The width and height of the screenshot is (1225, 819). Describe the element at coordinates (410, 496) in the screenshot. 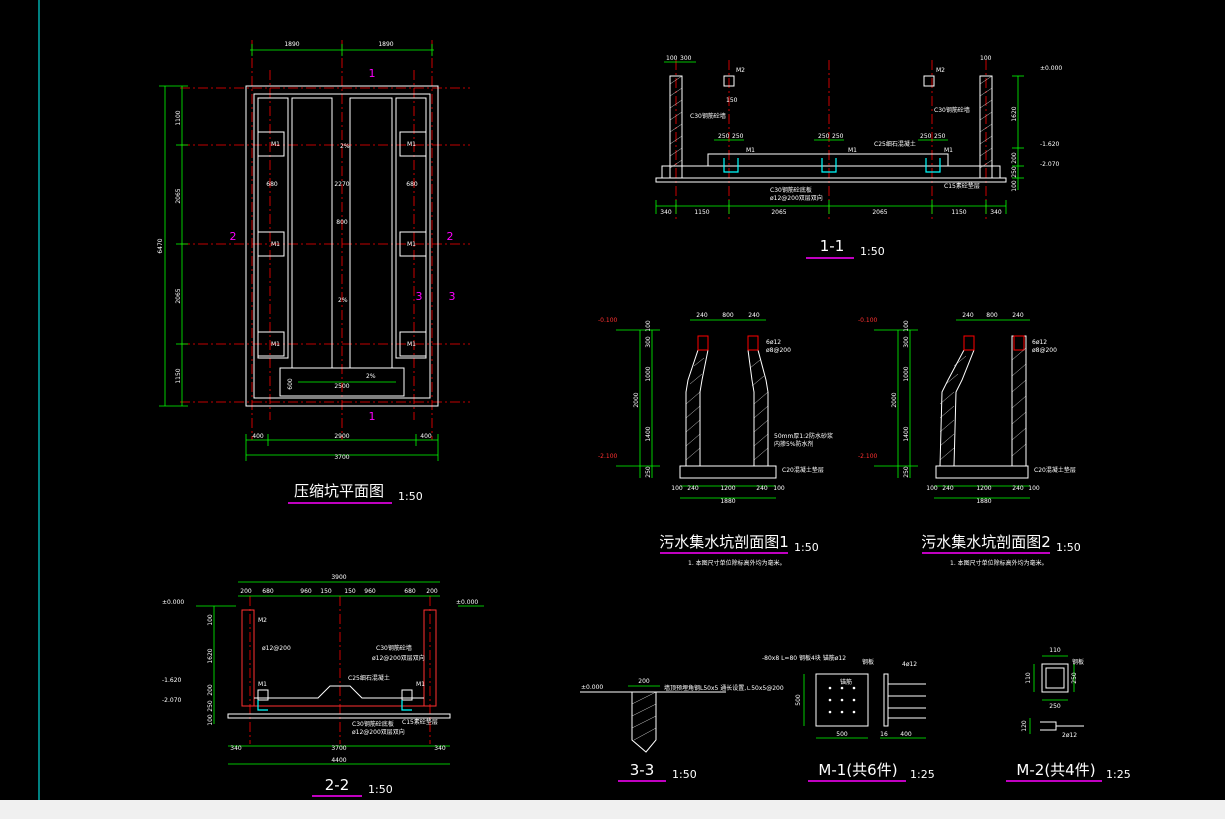

I see `plan-scale: 1:50` at that location.